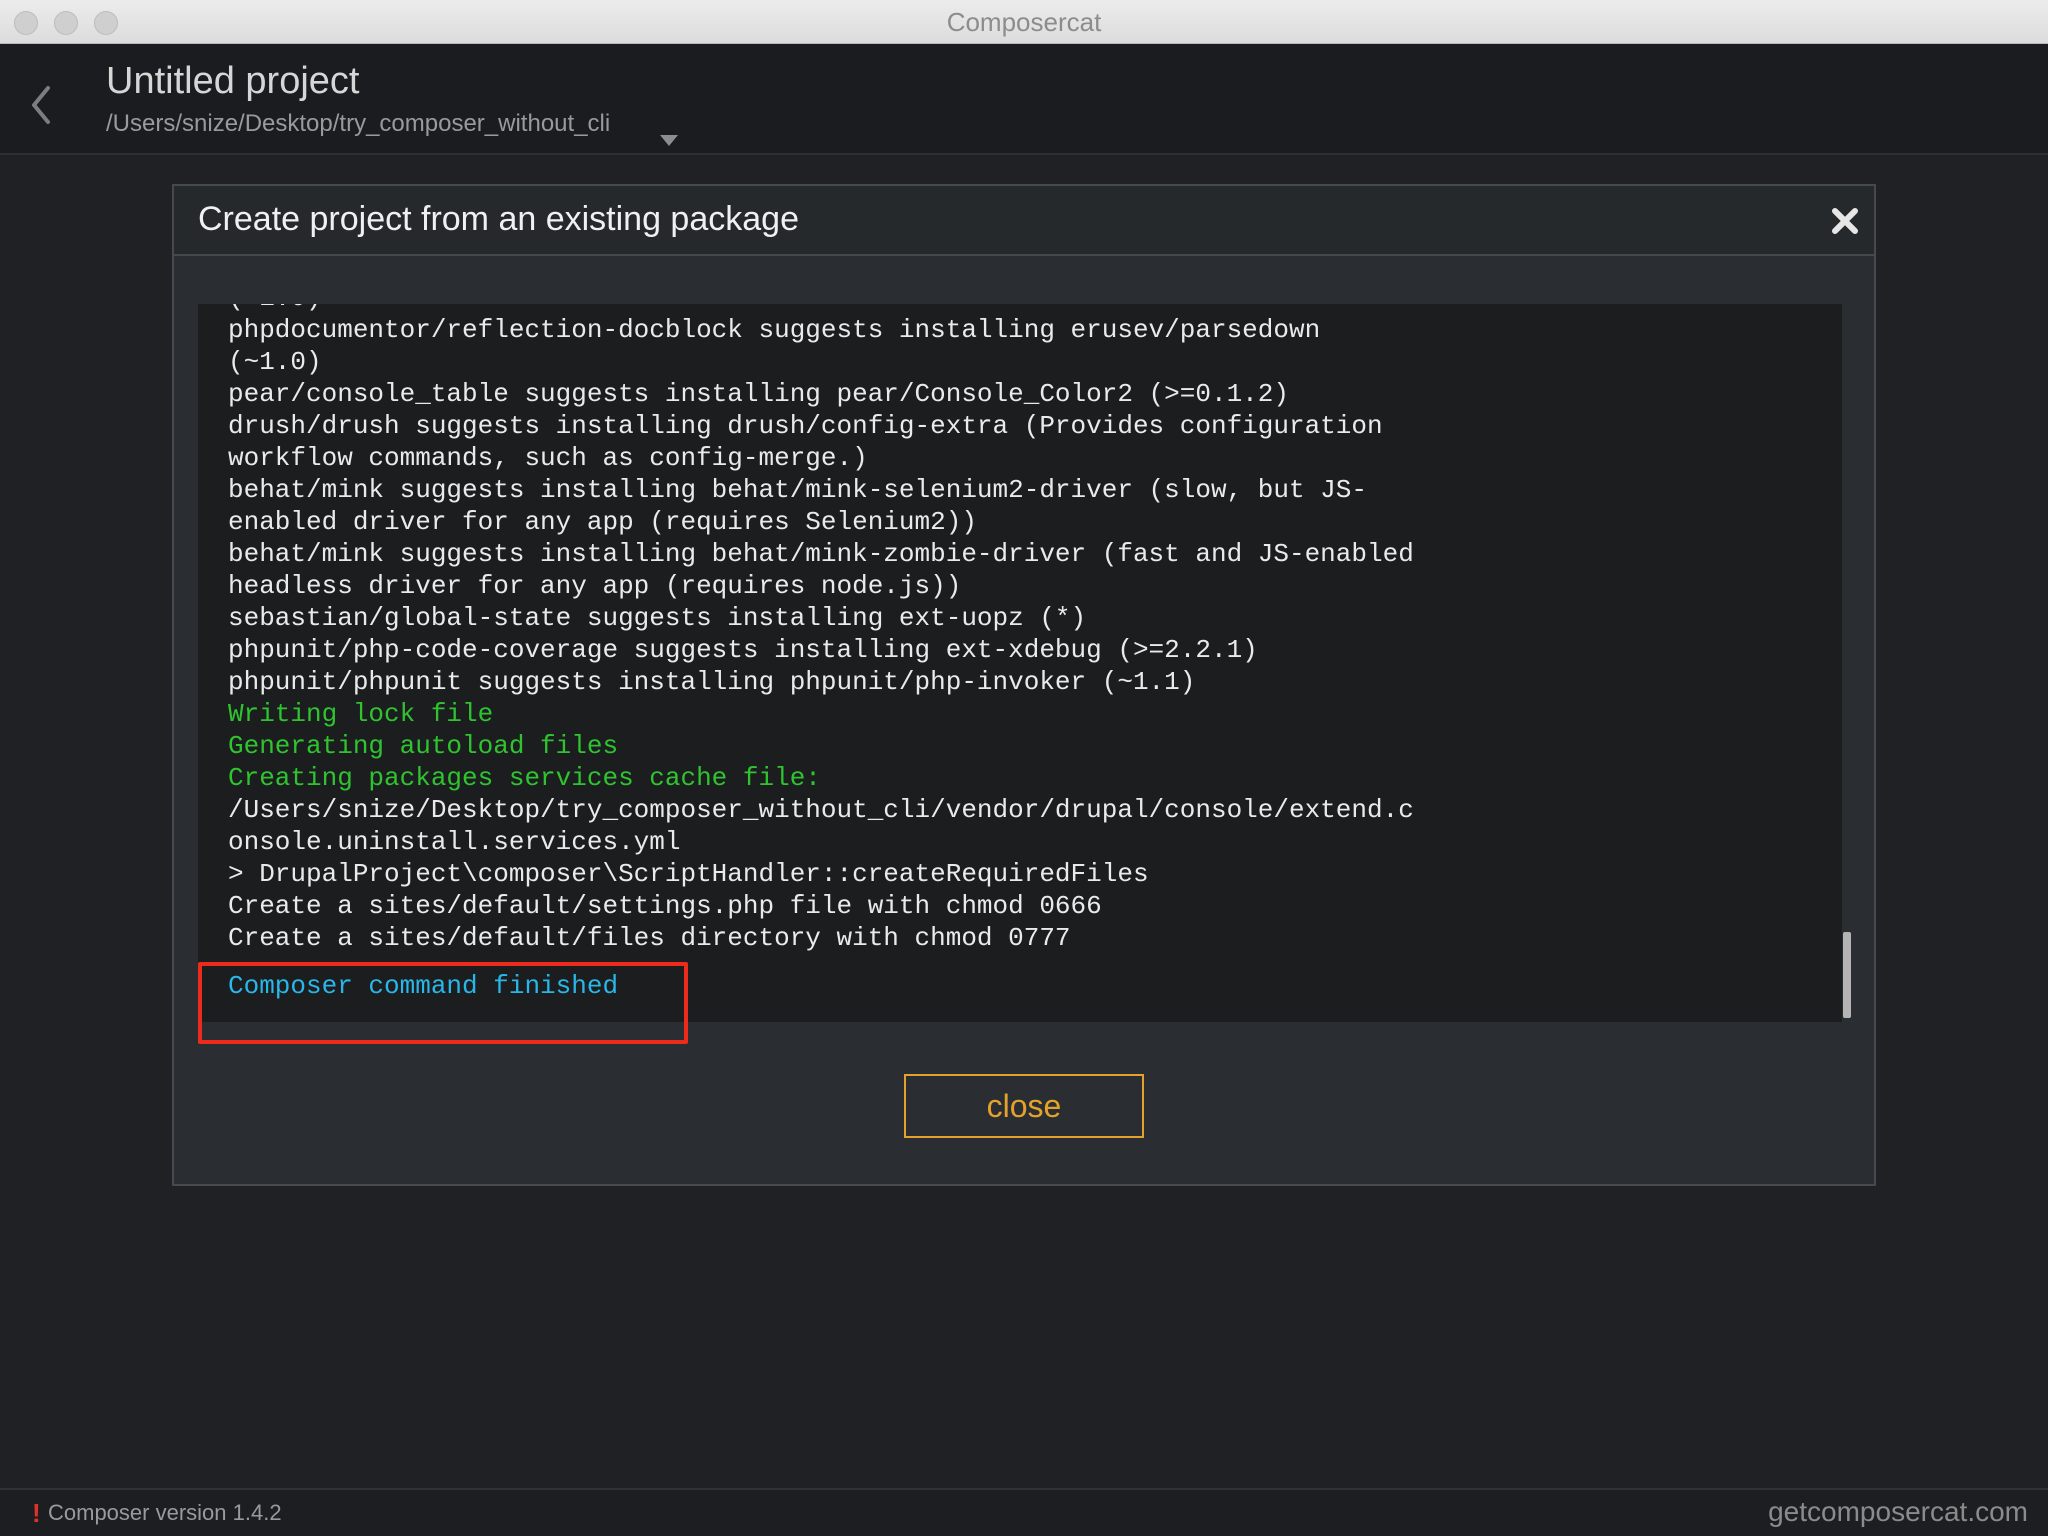  Describe the element at coordinates (233, 81) in the screenshot. I see `project-title: Untitled project` at that location.